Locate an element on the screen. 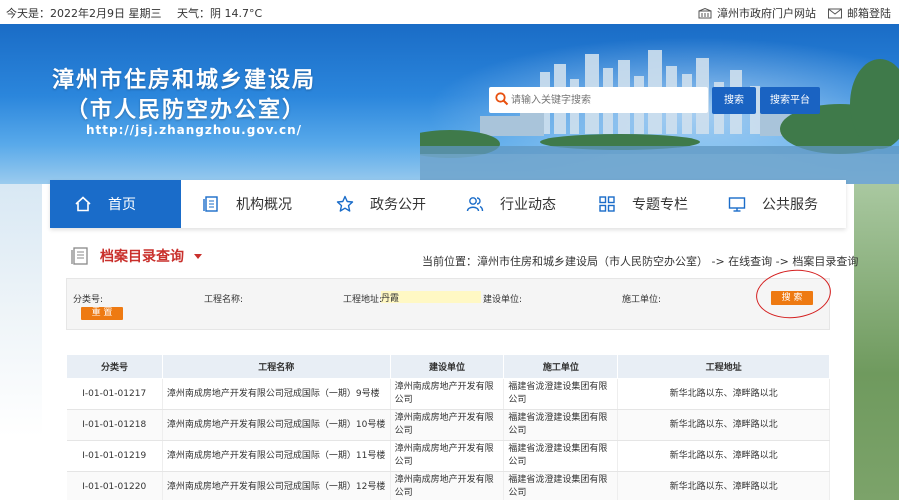 The image size is (899, 500). nav-item-public-services: 公共服务 is located at coordinates (773, 204).